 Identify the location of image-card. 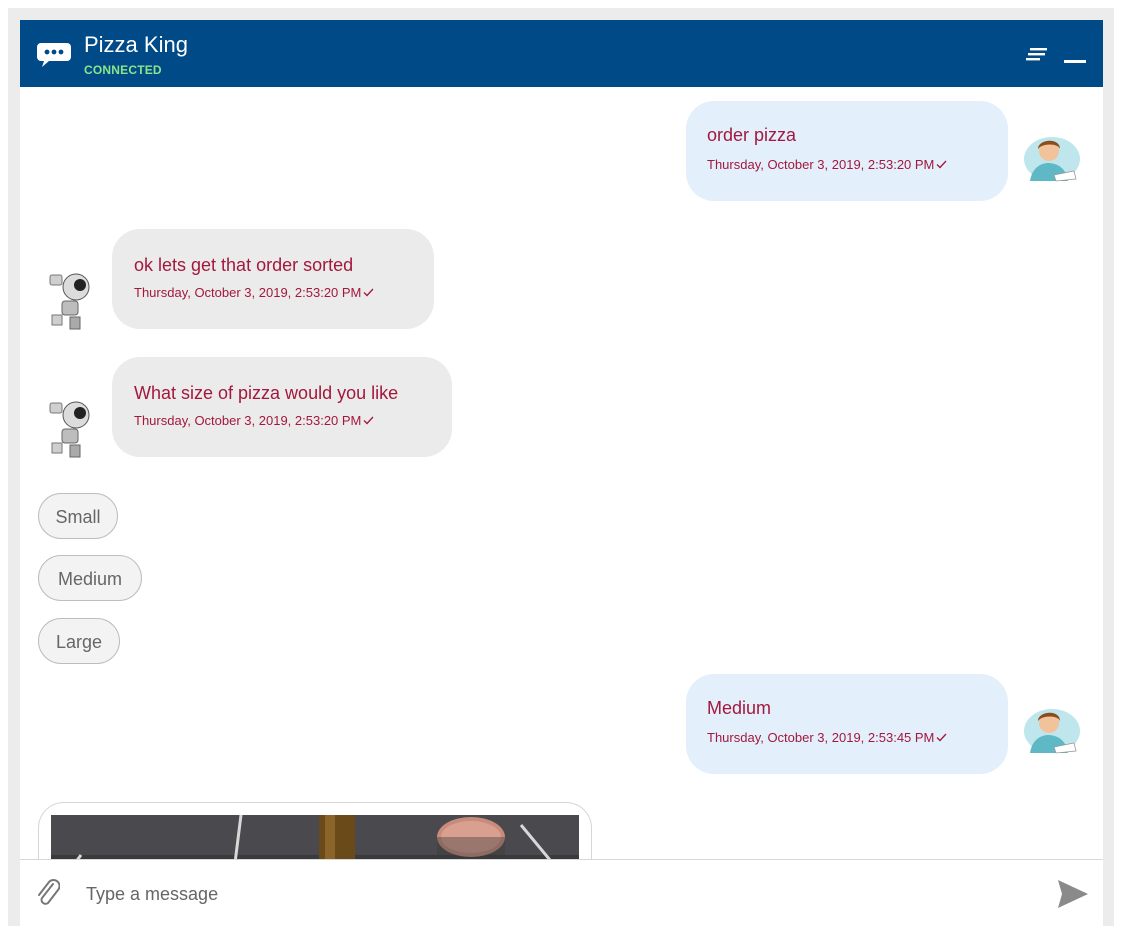
(315, 830).